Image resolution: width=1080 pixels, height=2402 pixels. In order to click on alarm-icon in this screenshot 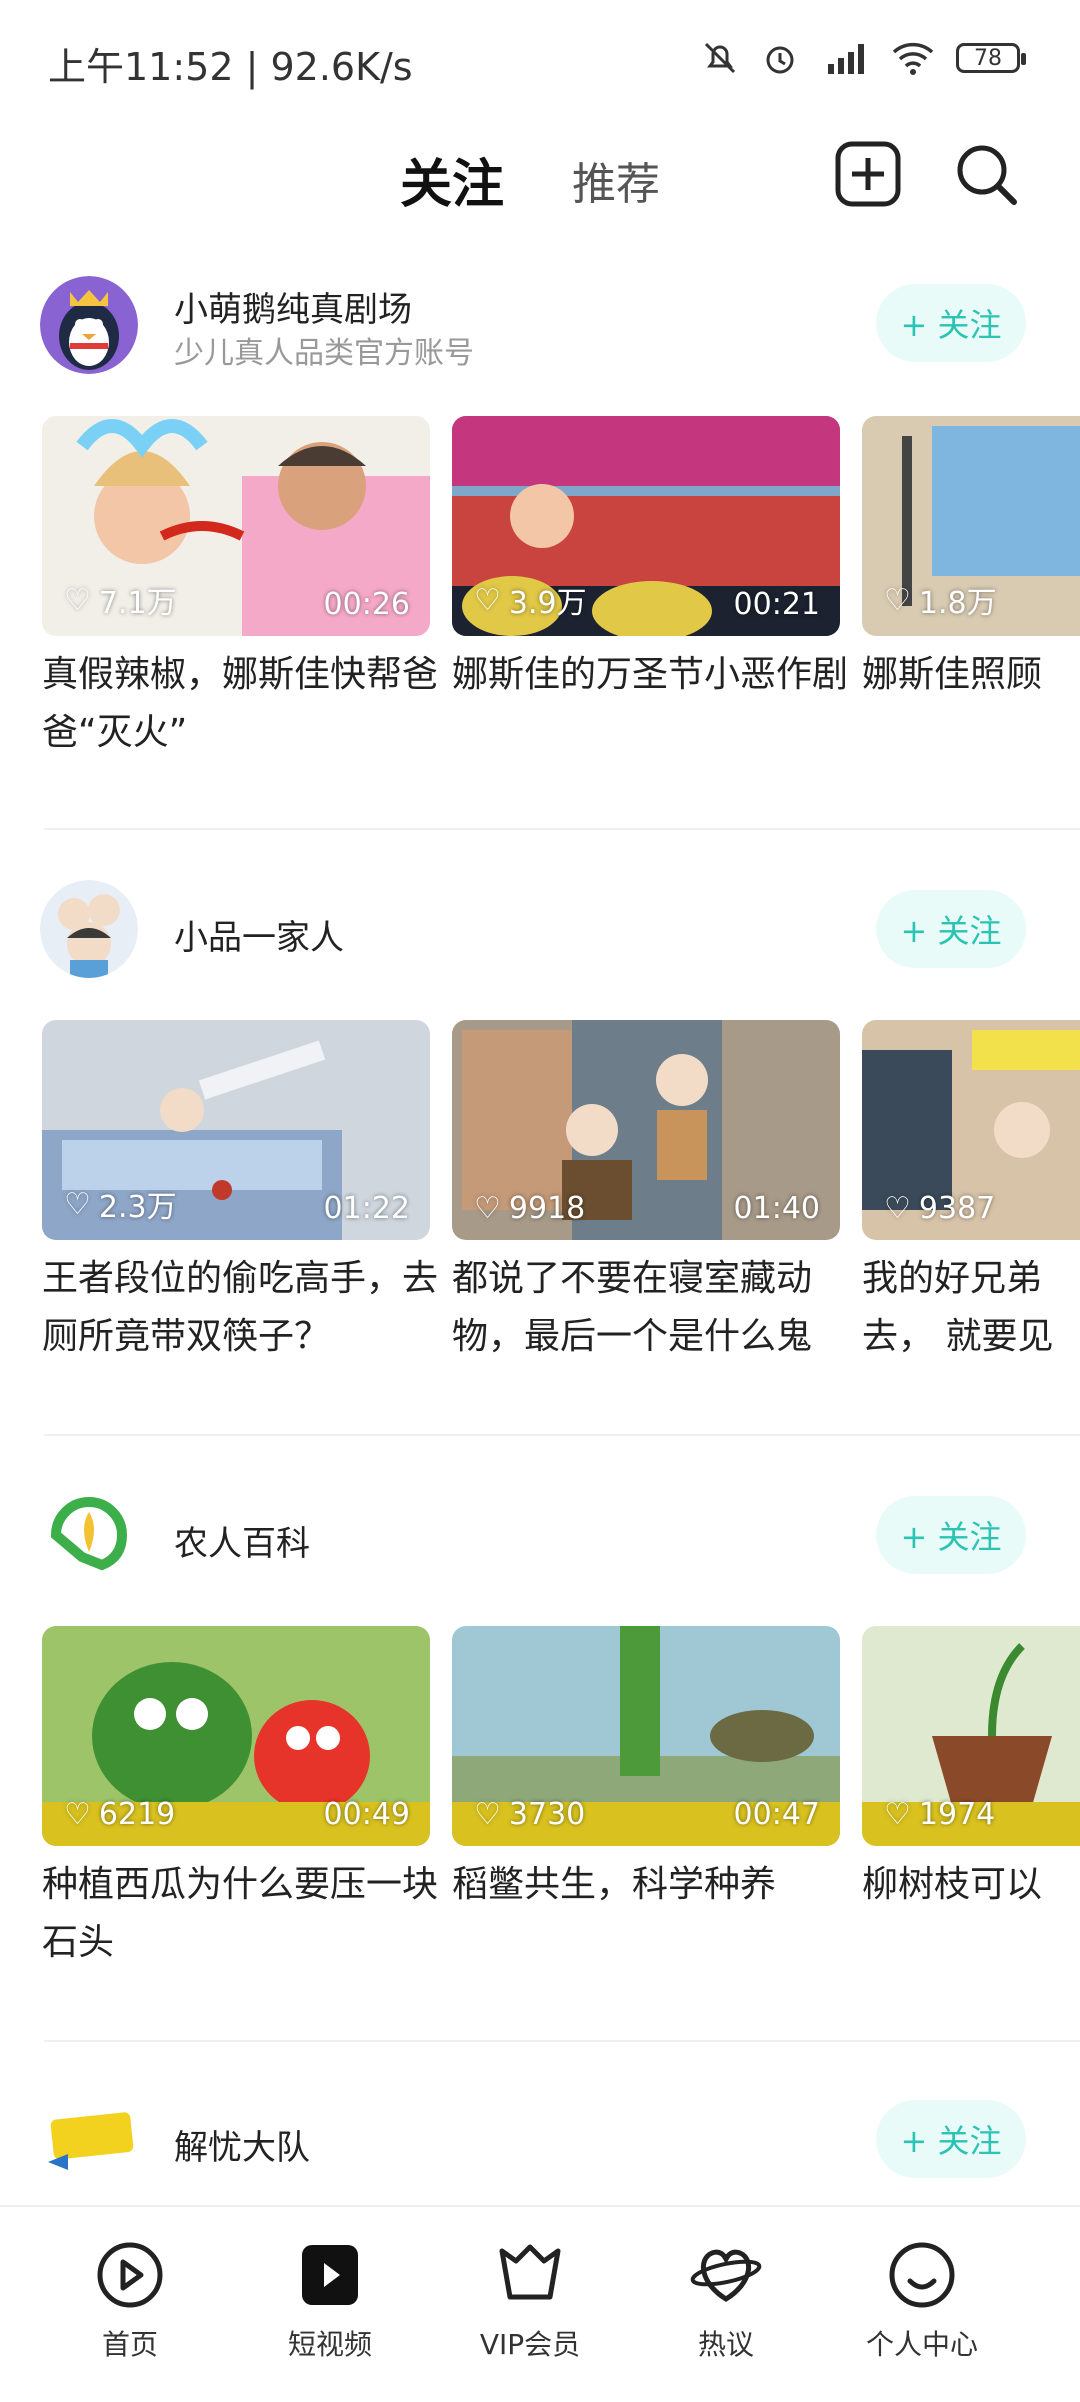, I will do `click(780, 60)`.